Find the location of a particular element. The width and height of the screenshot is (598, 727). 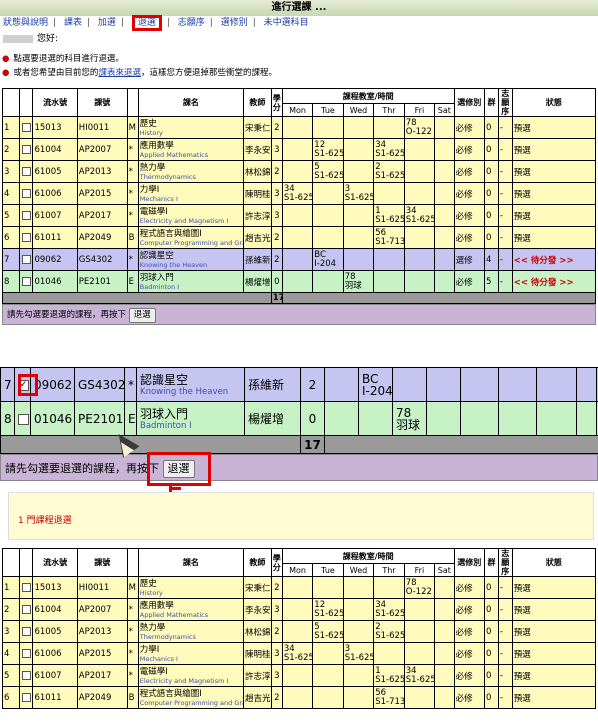

timetable-drop-link: 課表來退選 is located at coordinates (119, 73).